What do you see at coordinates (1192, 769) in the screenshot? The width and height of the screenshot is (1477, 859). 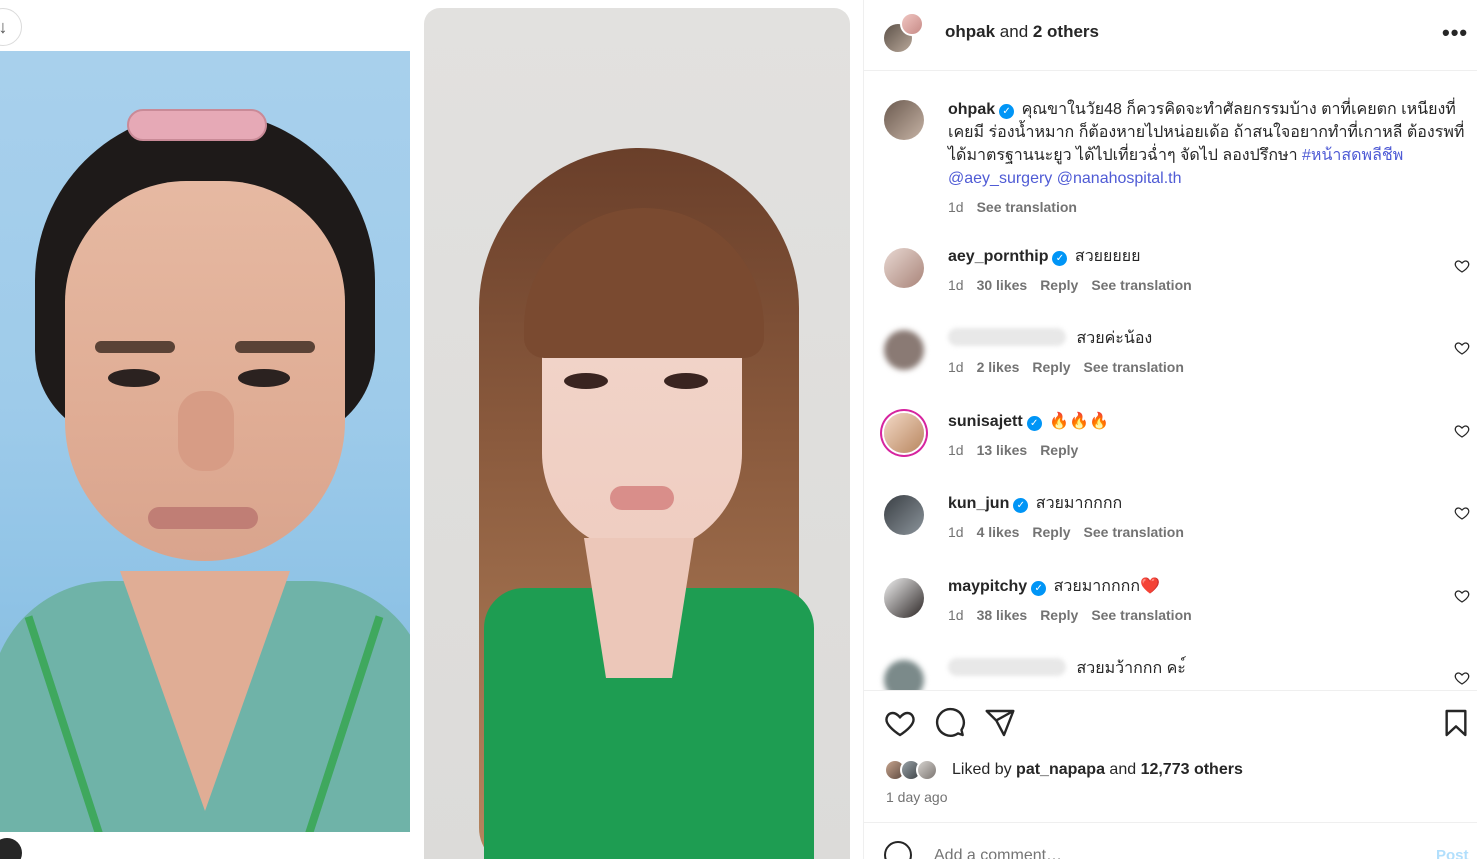 I see `likes-count-link: 12,773 others` at bounding box center [1192, 769].